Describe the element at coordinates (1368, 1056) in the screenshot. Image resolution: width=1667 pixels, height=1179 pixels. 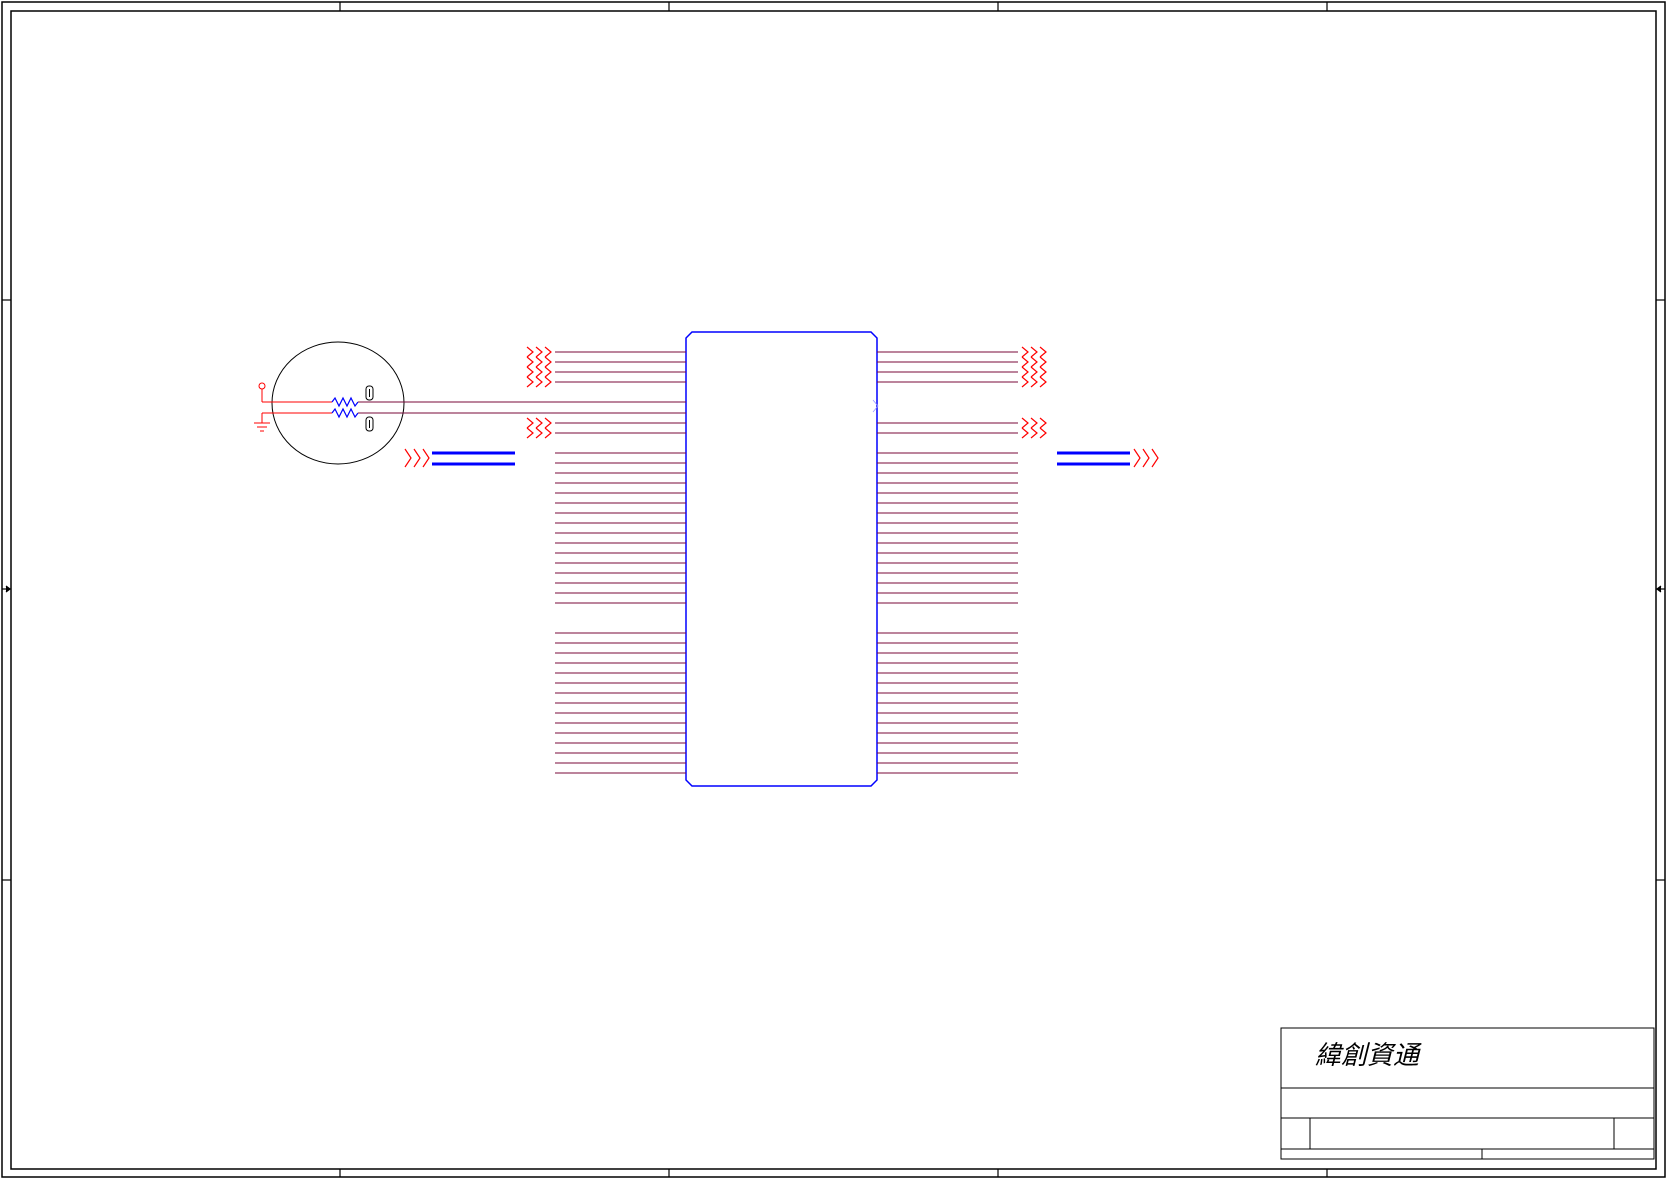
I see `company-name: 緯創資通` at that location.